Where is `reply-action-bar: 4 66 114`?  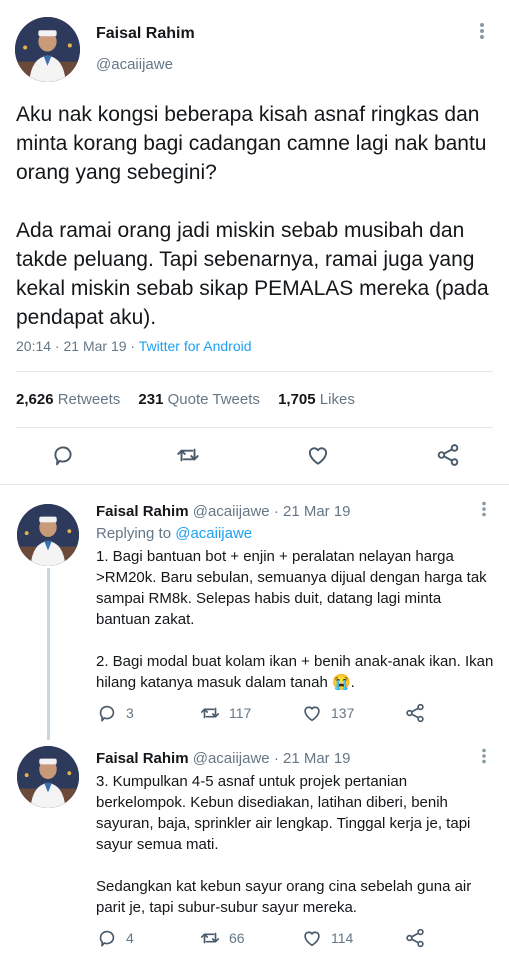 reply-action-bar: 4 66 114 is located at coordinates (296, 939).